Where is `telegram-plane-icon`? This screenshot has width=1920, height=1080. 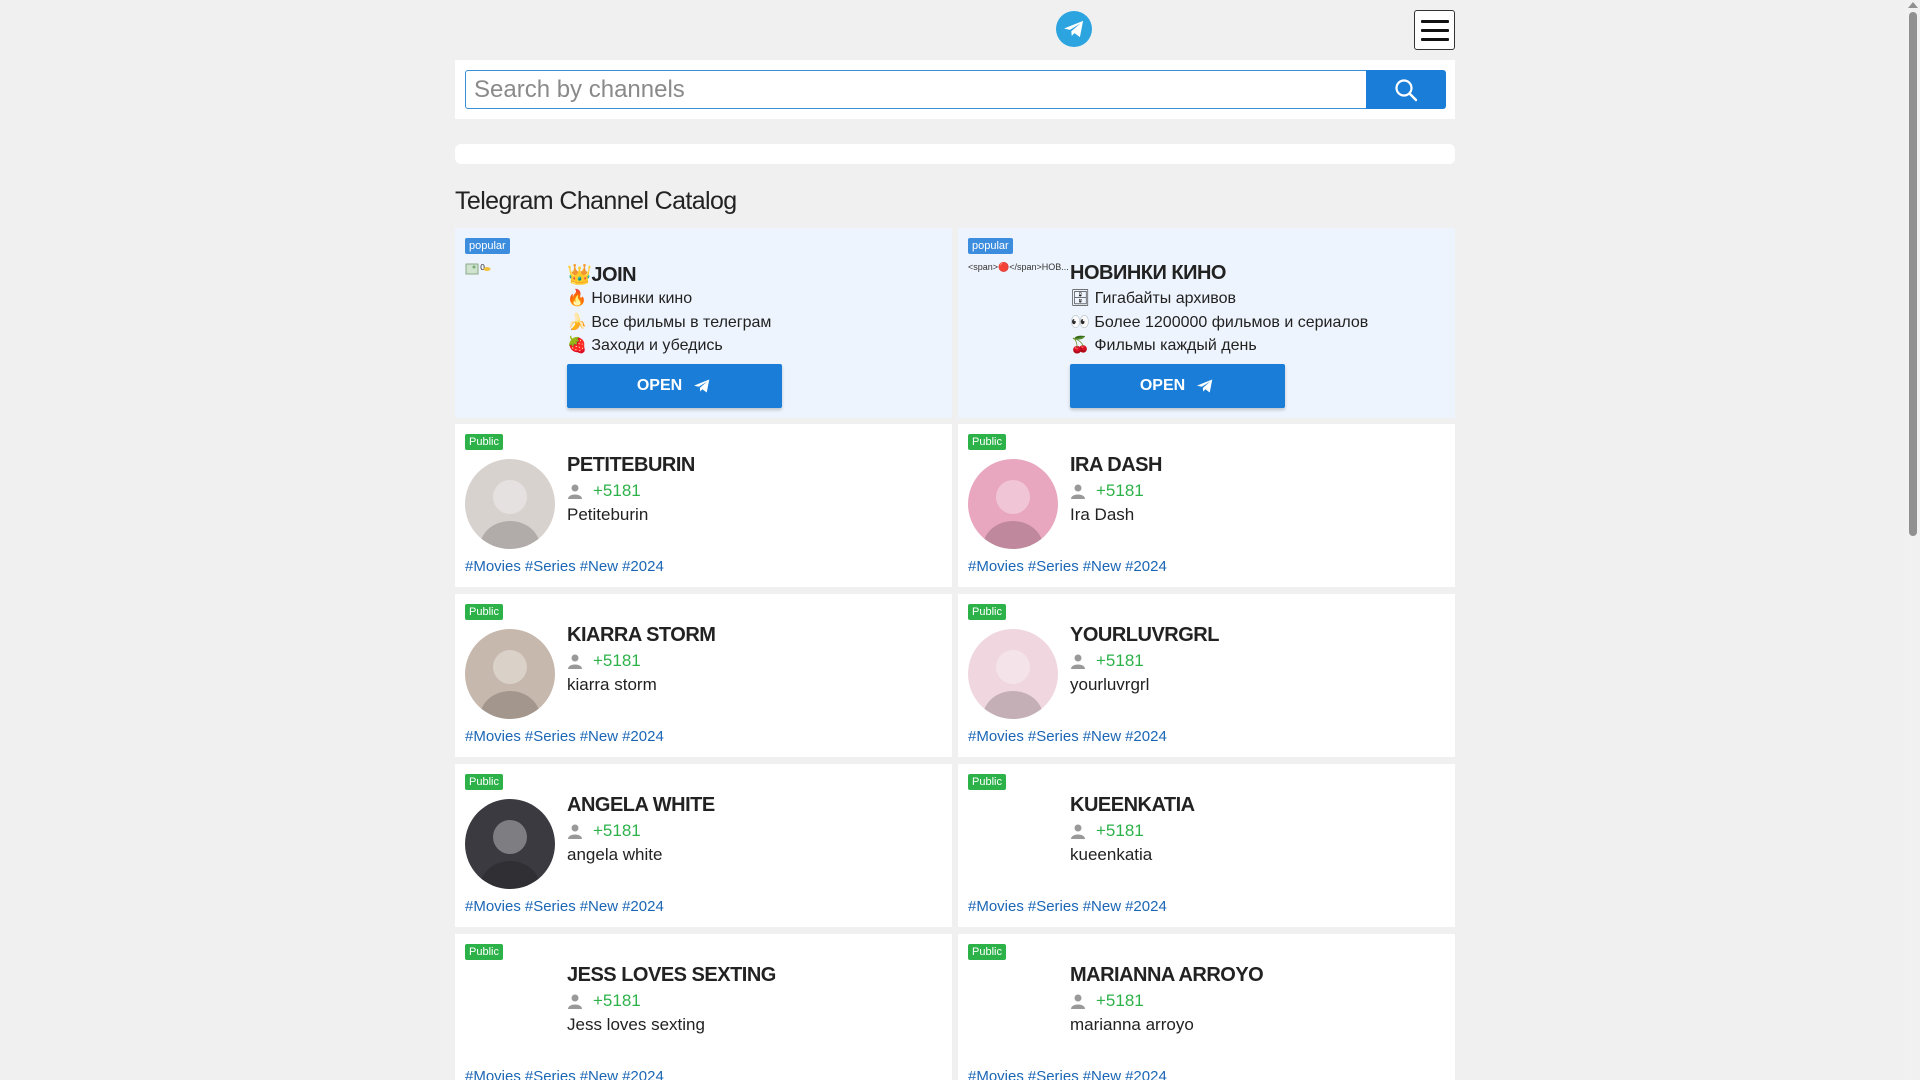 telegram-plane-icon is located at coordinates (702, 386).